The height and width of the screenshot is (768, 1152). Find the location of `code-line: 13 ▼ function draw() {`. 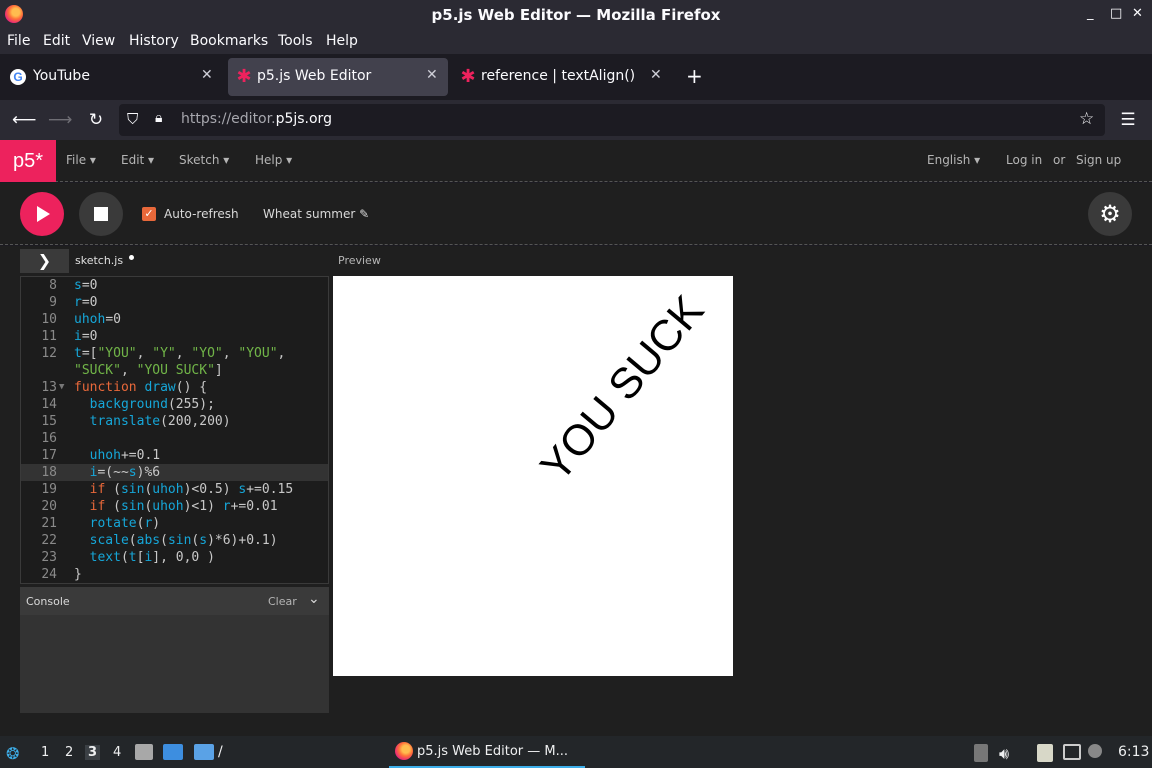

code-line: 13 ▼ function draw() { is located at coordinates (174, 387).